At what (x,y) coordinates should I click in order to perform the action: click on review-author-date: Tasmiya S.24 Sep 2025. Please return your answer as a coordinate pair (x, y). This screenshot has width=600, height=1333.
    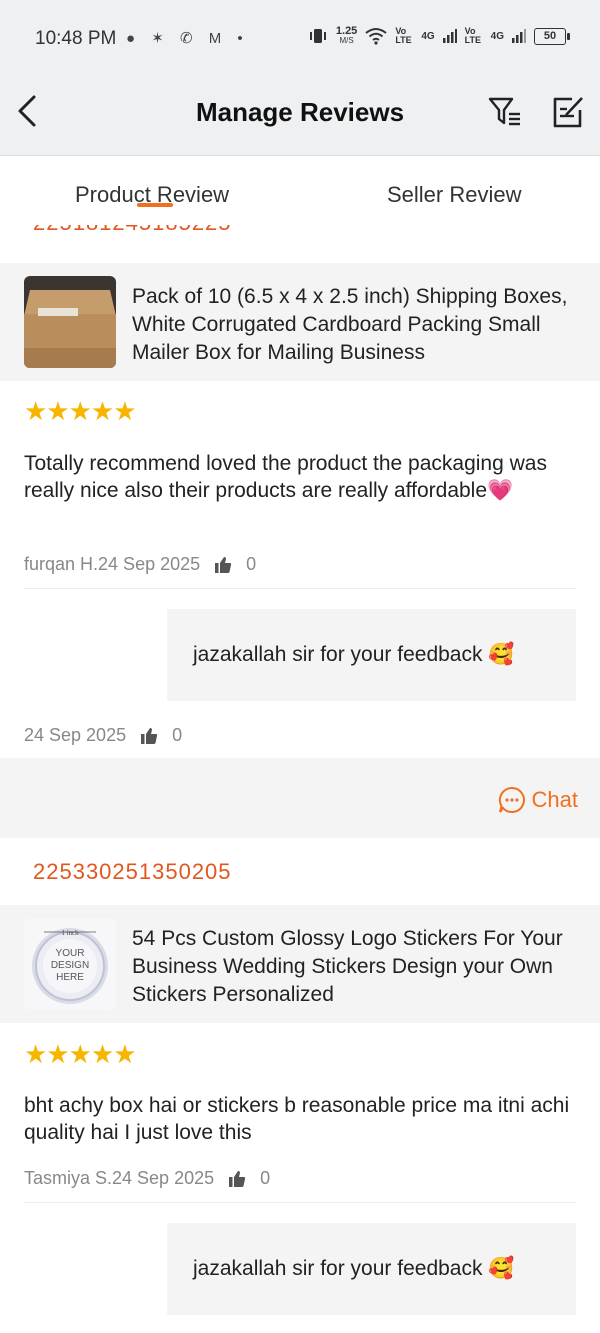
    Looking at the image, I should click on (119, 1178).